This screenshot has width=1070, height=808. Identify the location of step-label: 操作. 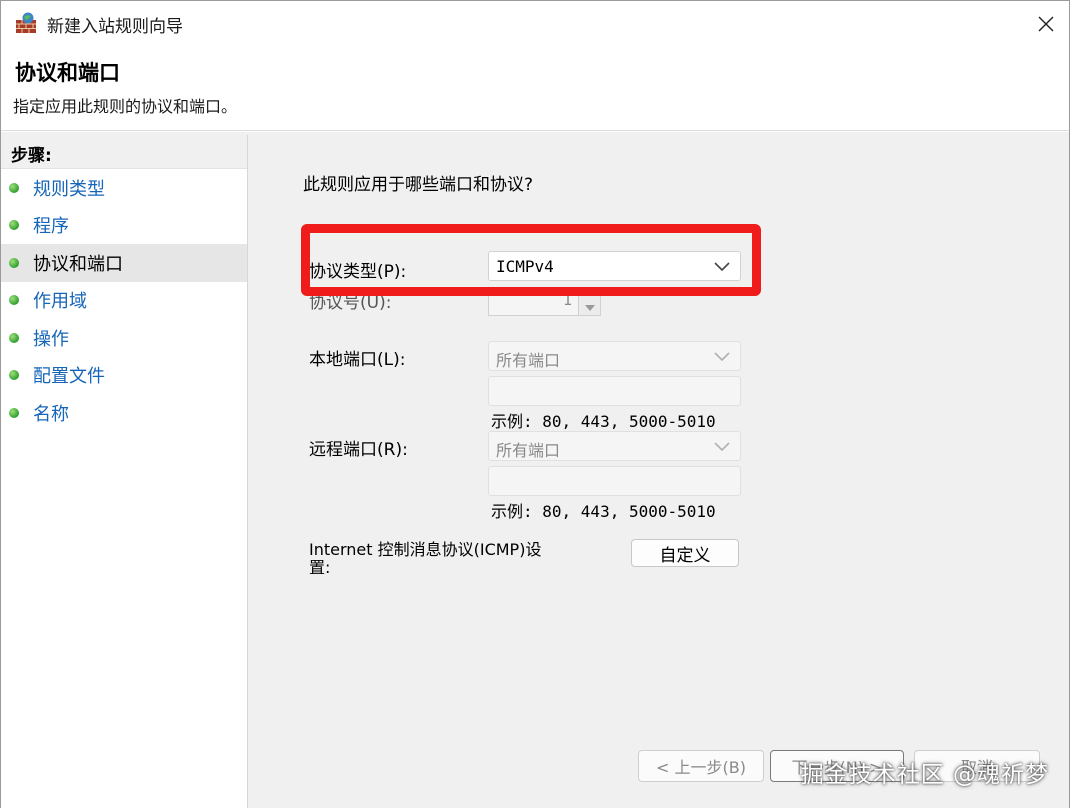
(51, 339).